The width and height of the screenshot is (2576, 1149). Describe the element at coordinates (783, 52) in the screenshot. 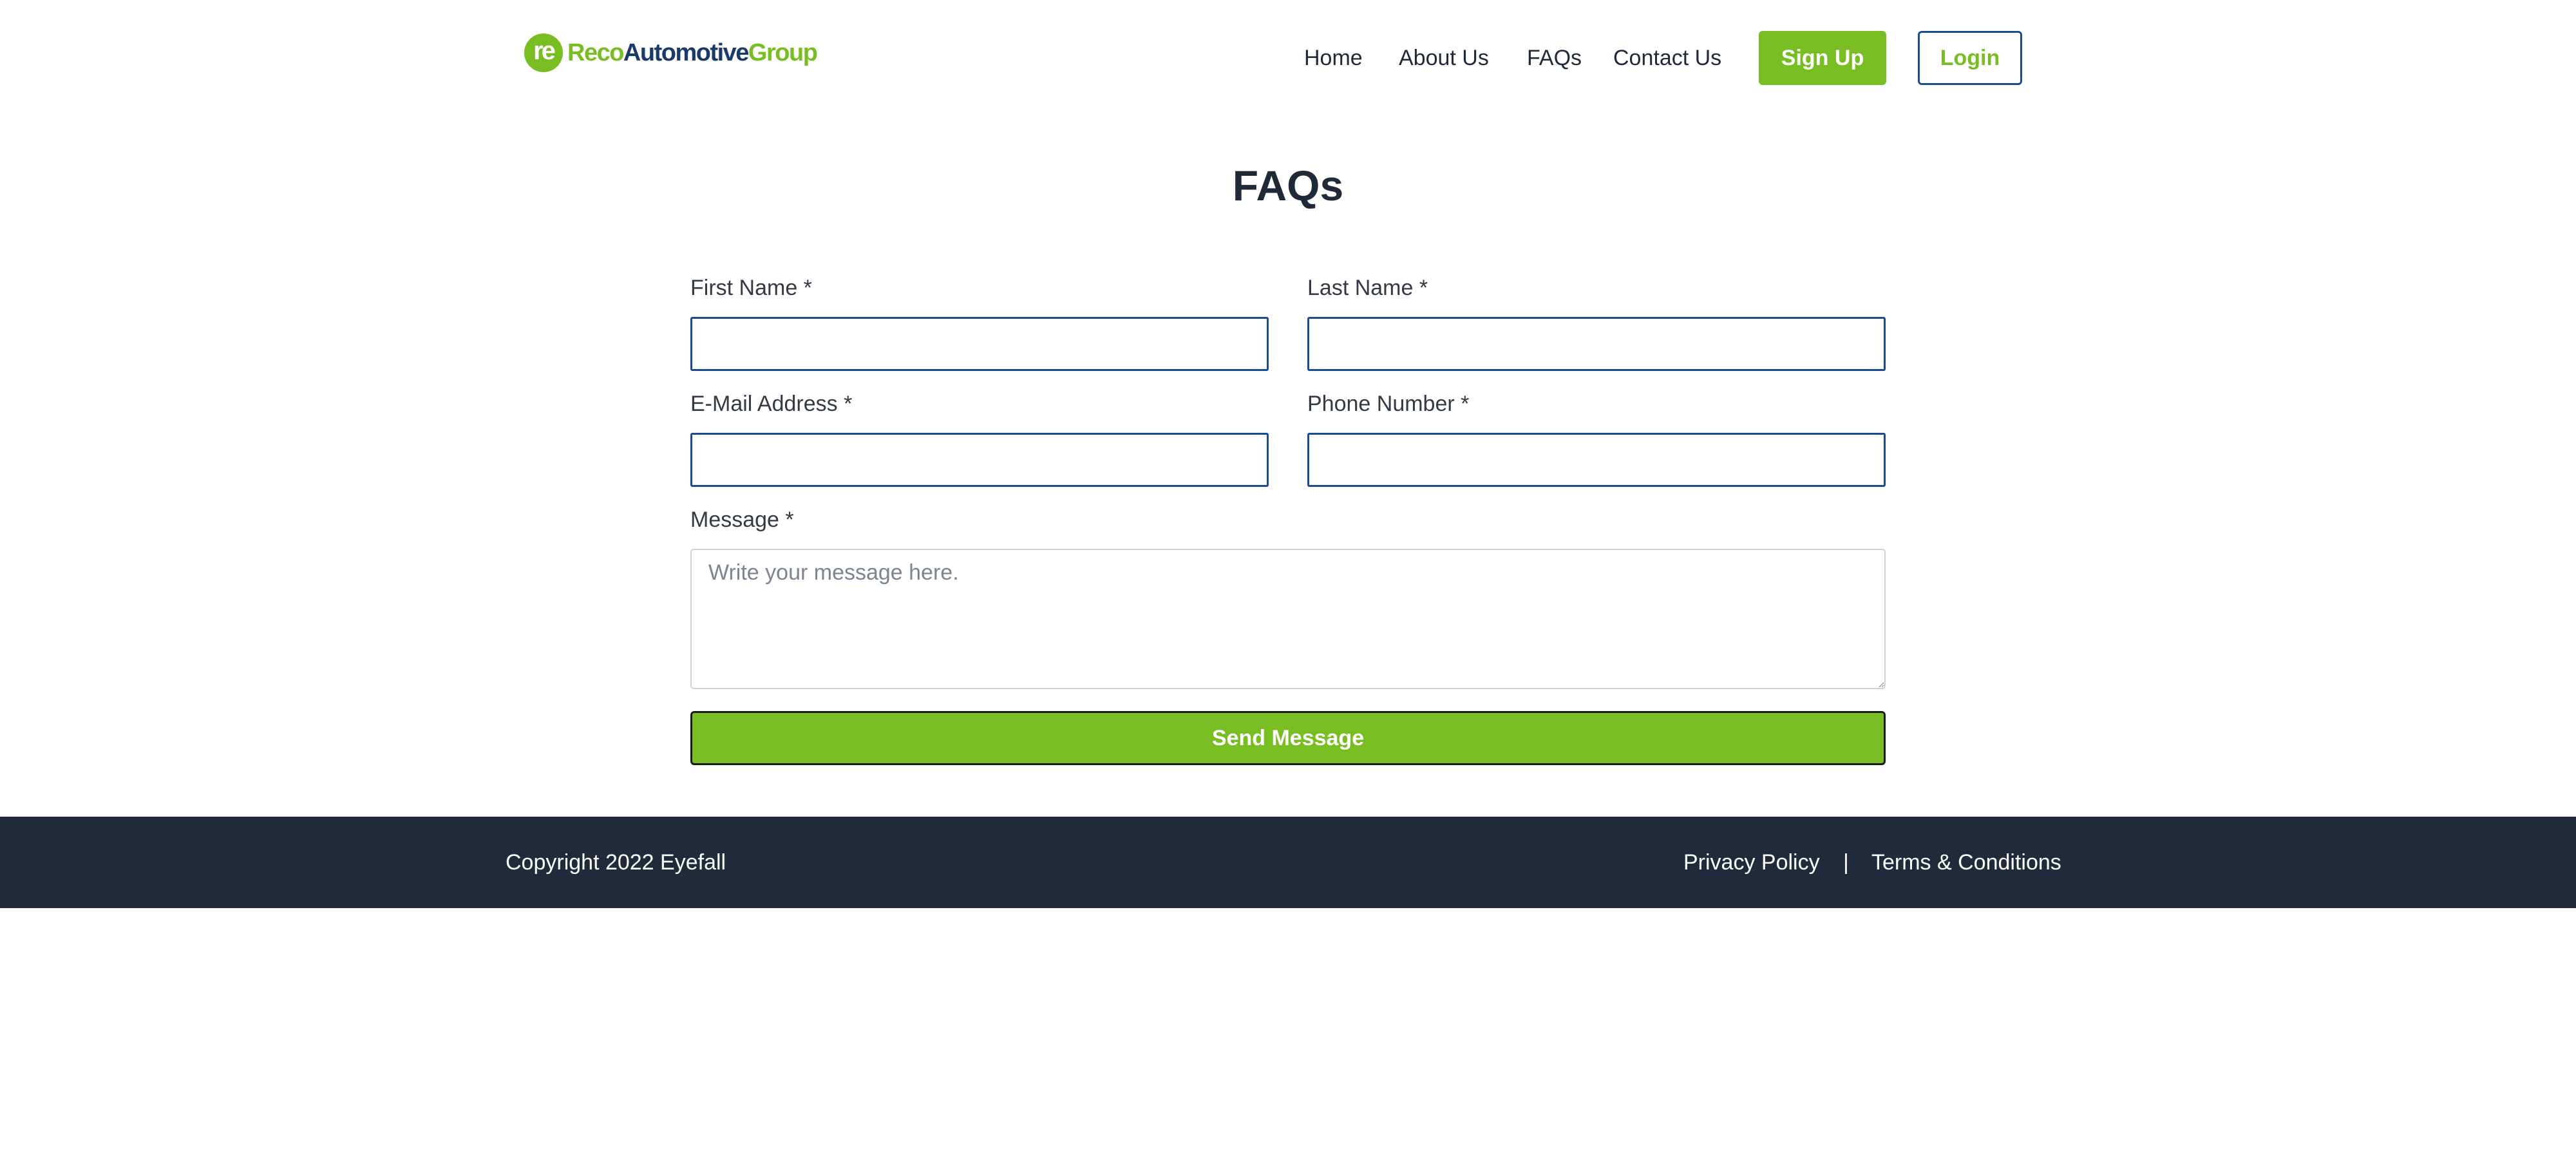

I see `logo-word-group: Group` at that location.